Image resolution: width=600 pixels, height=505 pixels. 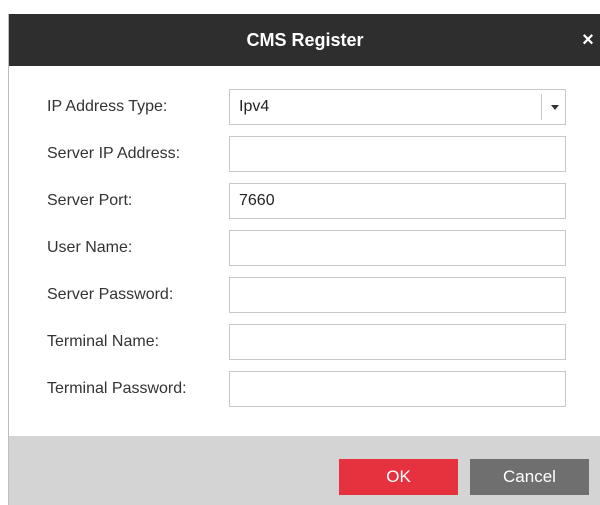 I want to click on ip-address-type-select: Ipv4, so click(x=397, y=107).